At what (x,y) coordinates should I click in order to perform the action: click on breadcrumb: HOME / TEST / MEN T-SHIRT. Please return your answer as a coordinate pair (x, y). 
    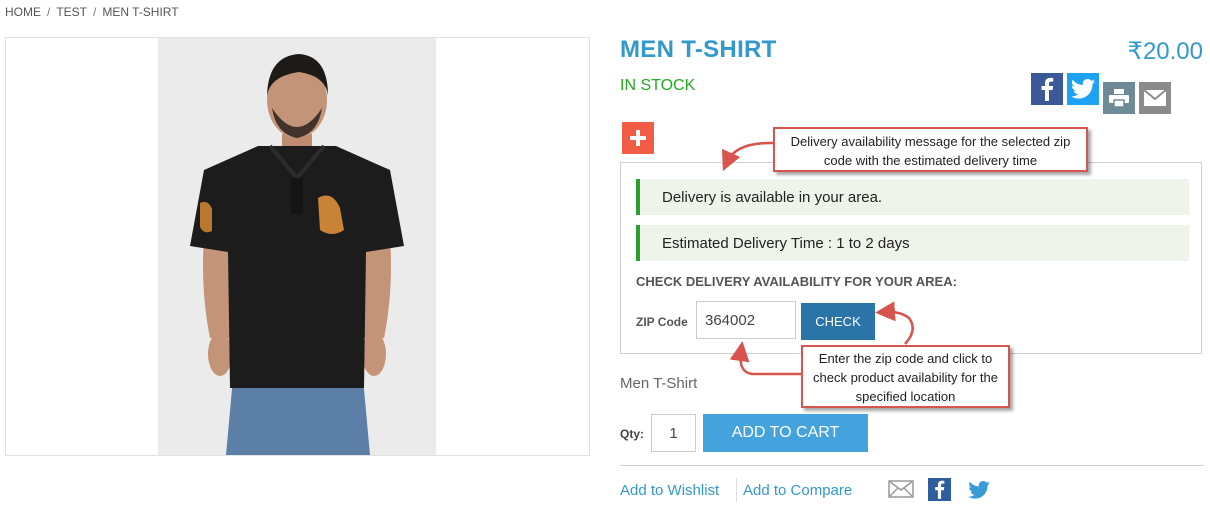
    Looking at the image, I should click on (92, 12).